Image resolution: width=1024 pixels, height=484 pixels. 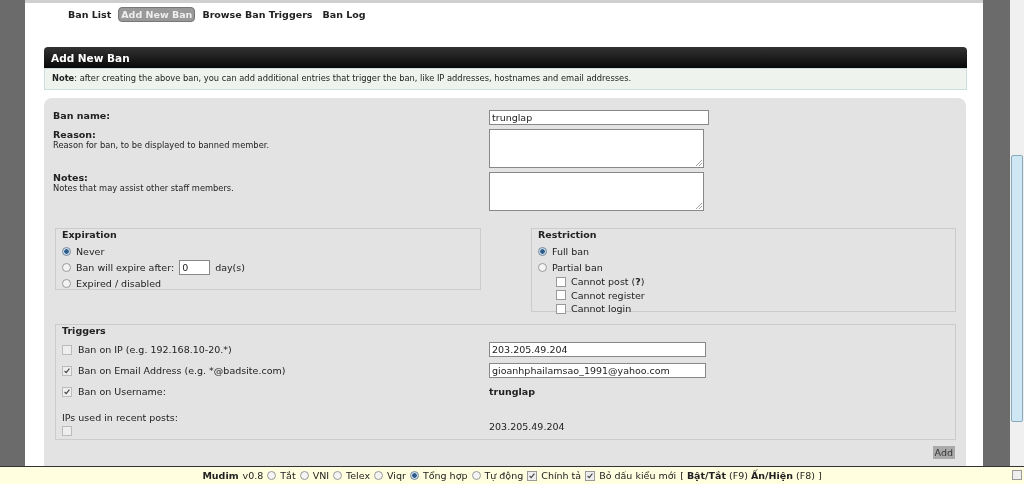 What do you see at coordinates (1017, 475) in the screenshot?
I see `minimize-button` at bounding box center [1017, 475].